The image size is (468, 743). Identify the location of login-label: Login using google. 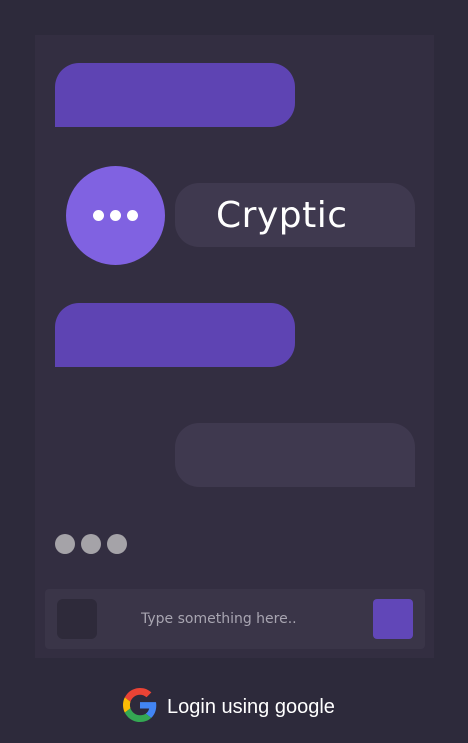
(251, 706).